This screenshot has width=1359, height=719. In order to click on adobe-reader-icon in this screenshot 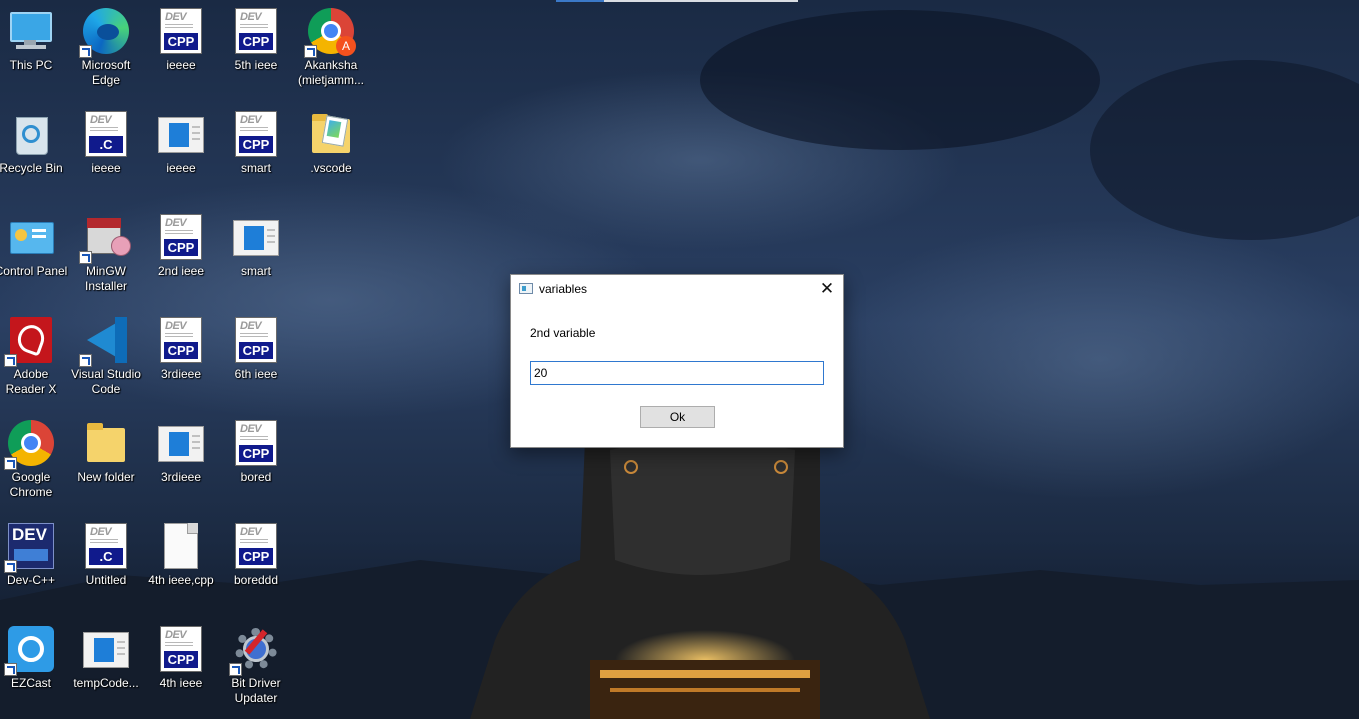, I will do `click(30, 341)`.